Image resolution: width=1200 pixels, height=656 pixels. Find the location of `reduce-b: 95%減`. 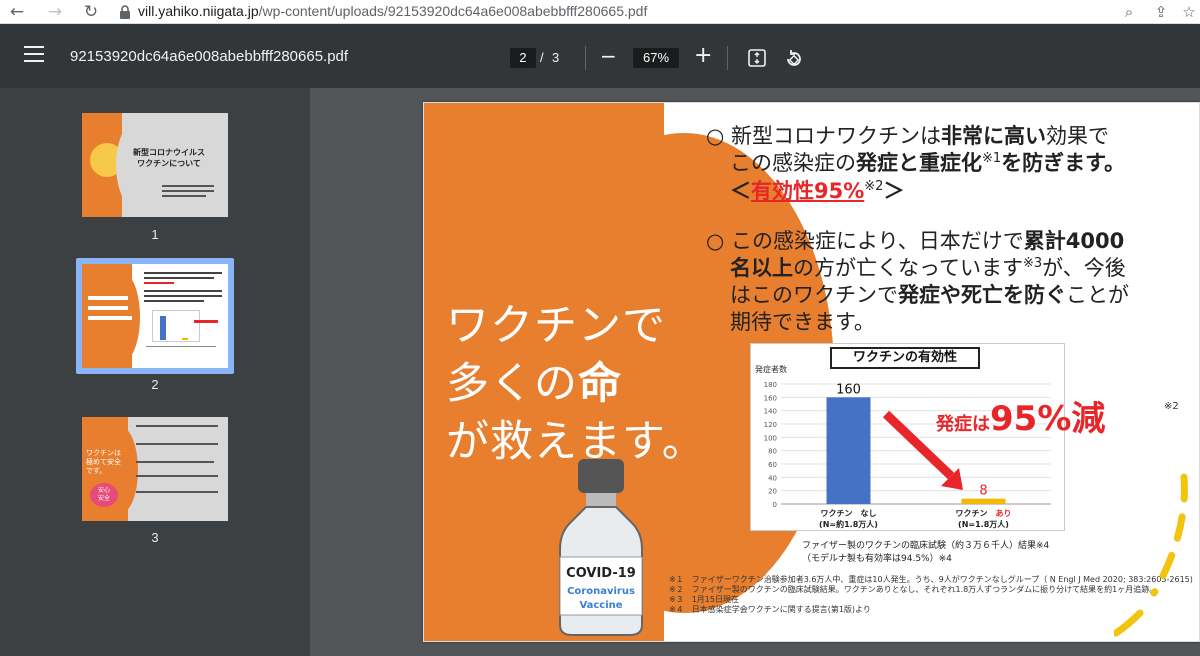

reduce-b: 95%減 is located at coordinates (1048, 419).